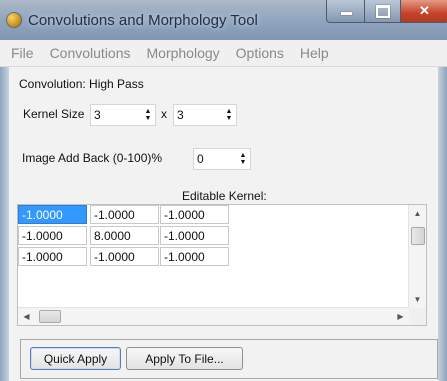  Describe the element at coordinates (26, 316) in the screenshot. I see `scroll-left-icon: ◀` at that location.